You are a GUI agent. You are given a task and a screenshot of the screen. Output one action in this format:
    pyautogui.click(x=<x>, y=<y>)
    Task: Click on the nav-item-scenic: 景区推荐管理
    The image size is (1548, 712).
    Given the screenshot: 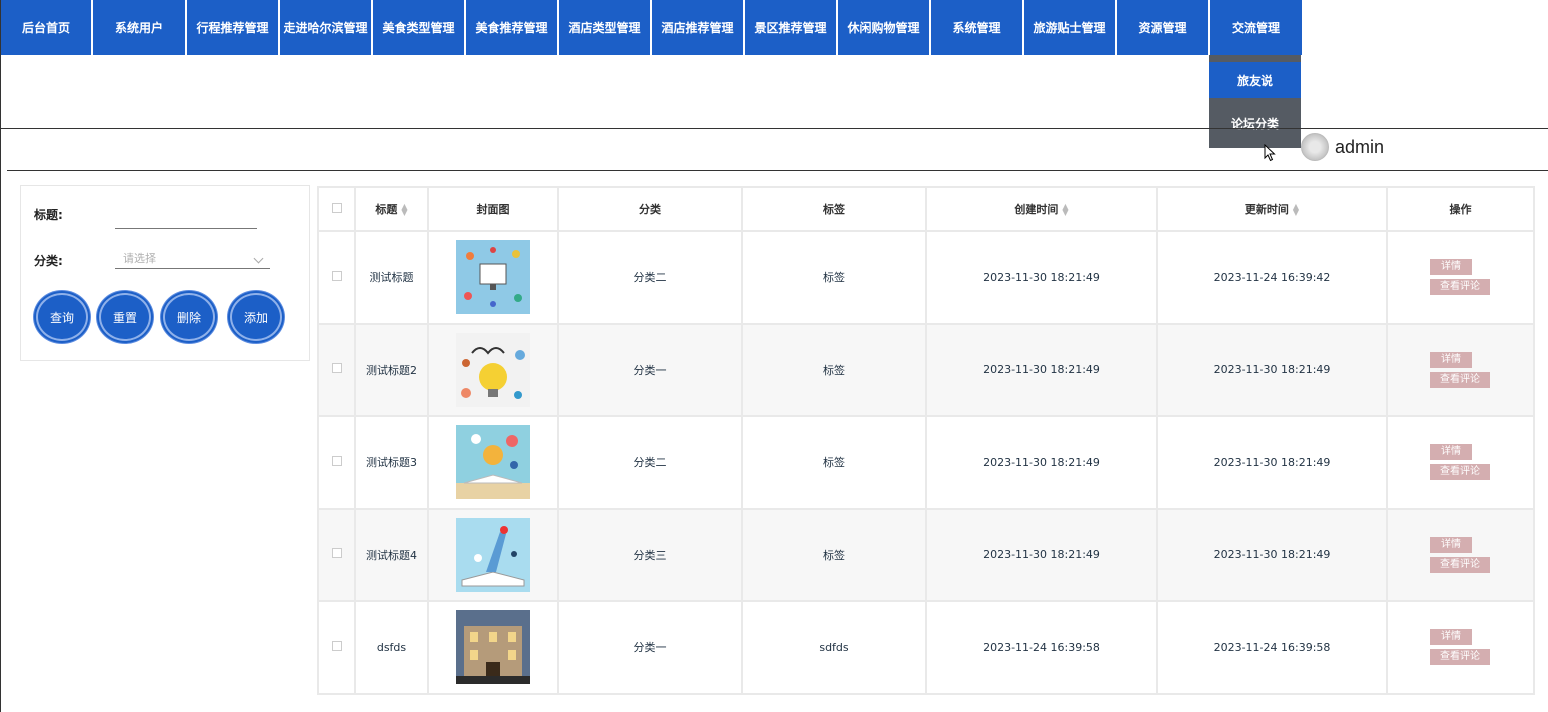 What is the action you would take?
    pyautogui.click(x=790, y=27)
    